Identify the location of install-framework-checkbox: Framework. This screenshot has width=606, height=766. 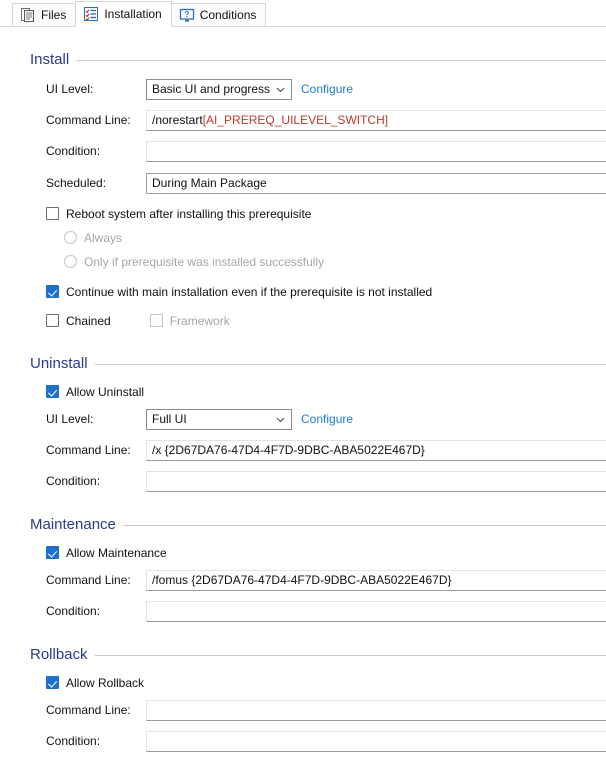
(189, 320).